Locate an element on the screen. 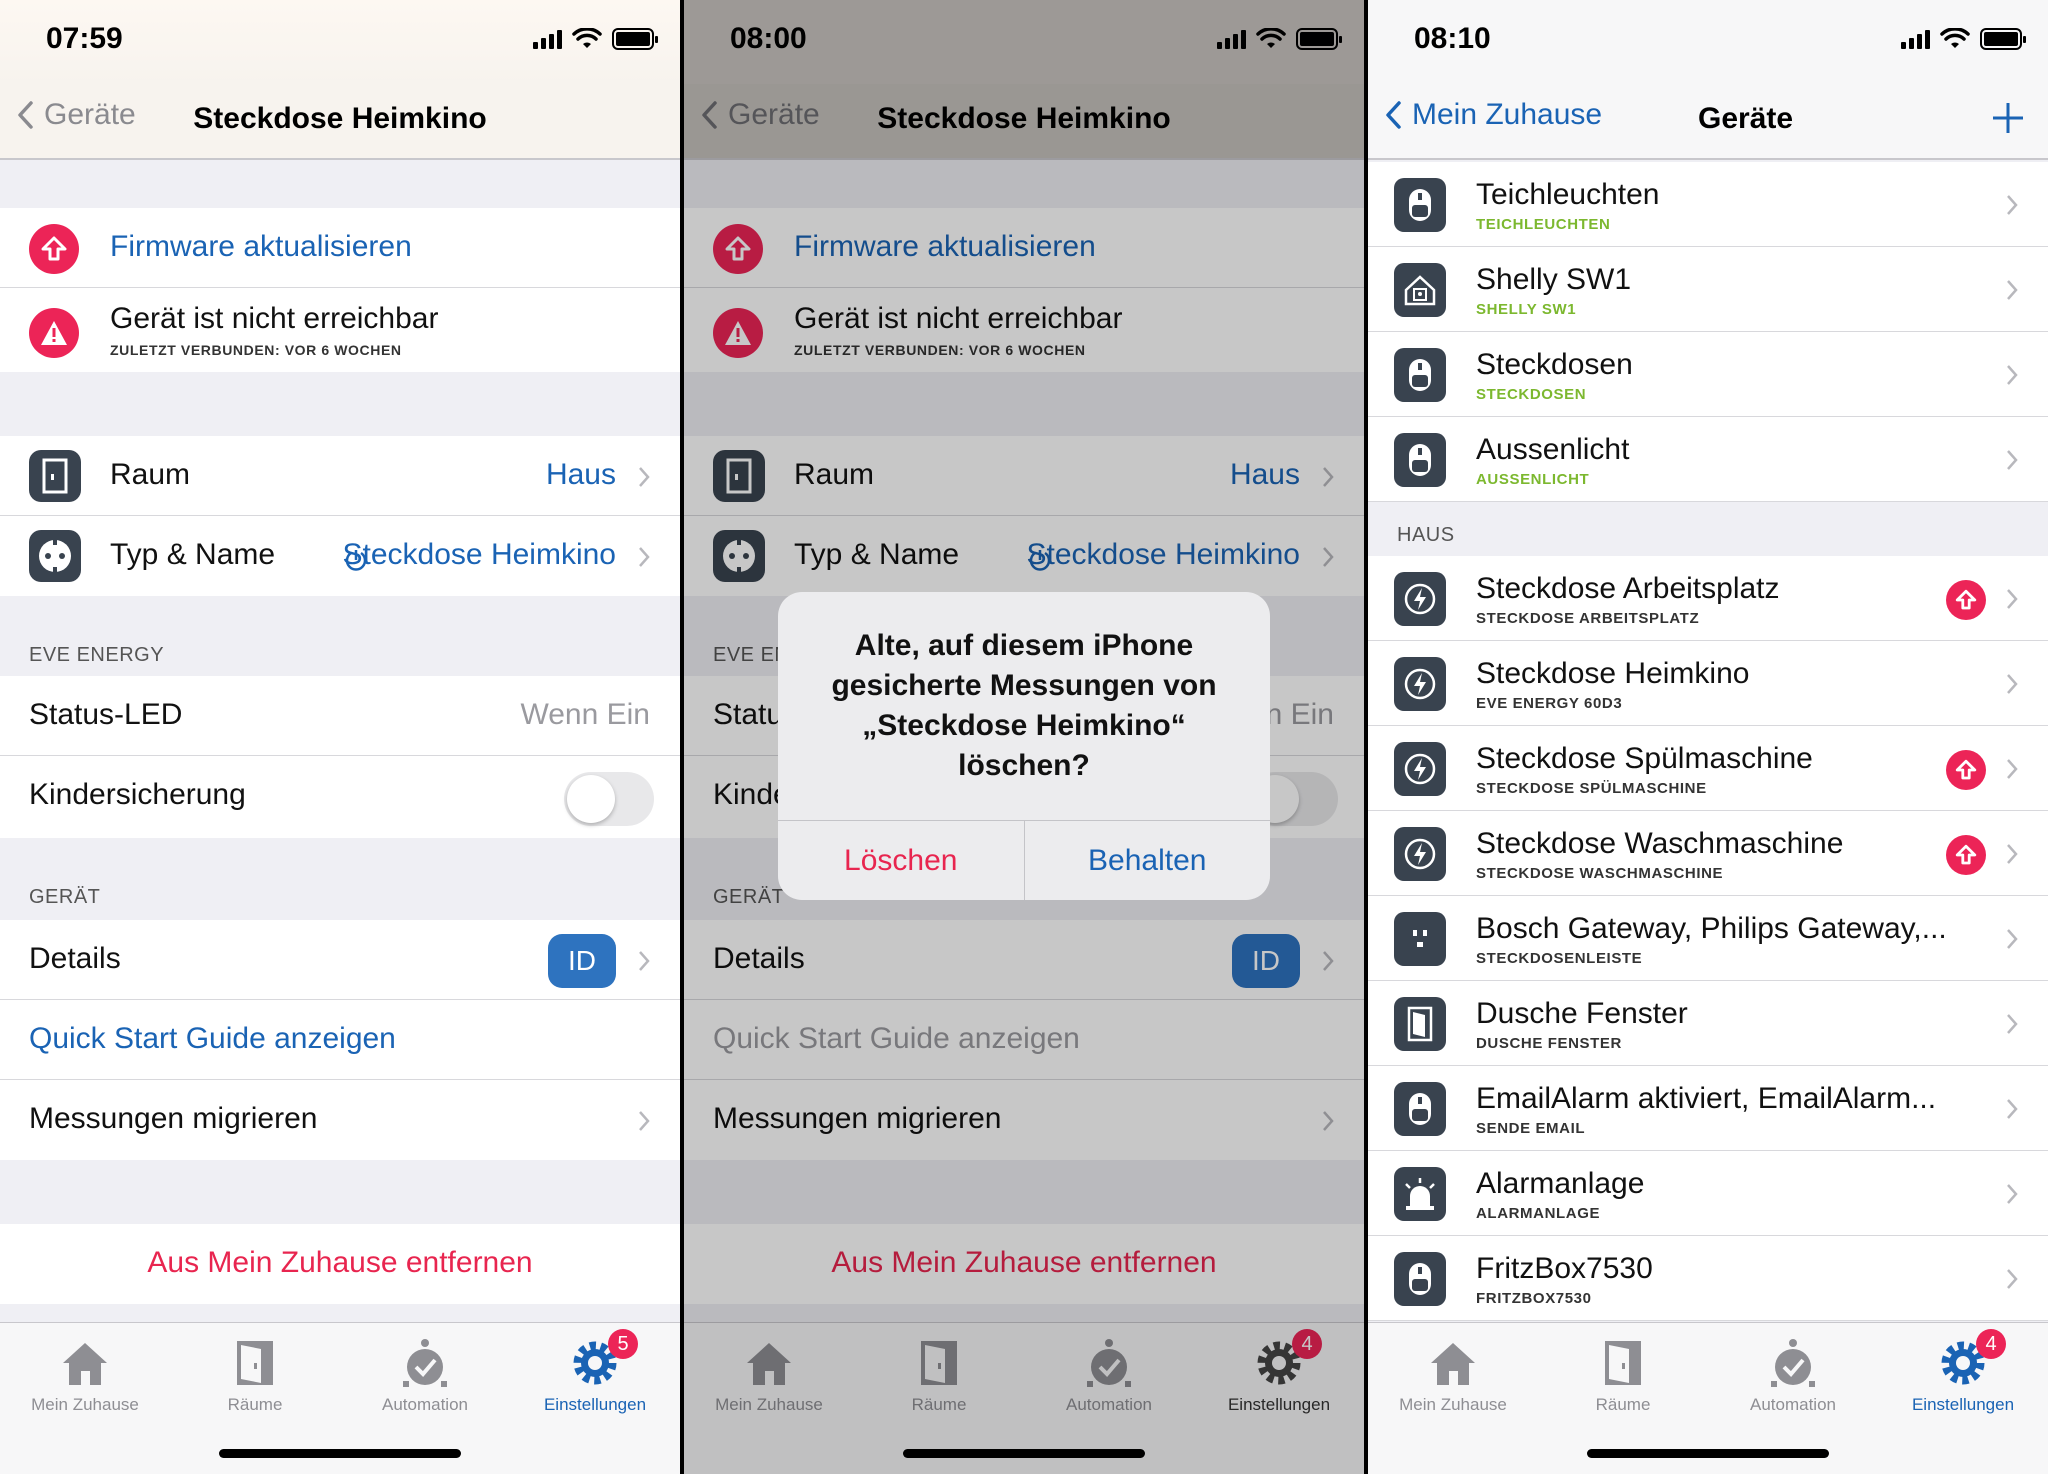  door-icon is located at coordinates (255, 1363).